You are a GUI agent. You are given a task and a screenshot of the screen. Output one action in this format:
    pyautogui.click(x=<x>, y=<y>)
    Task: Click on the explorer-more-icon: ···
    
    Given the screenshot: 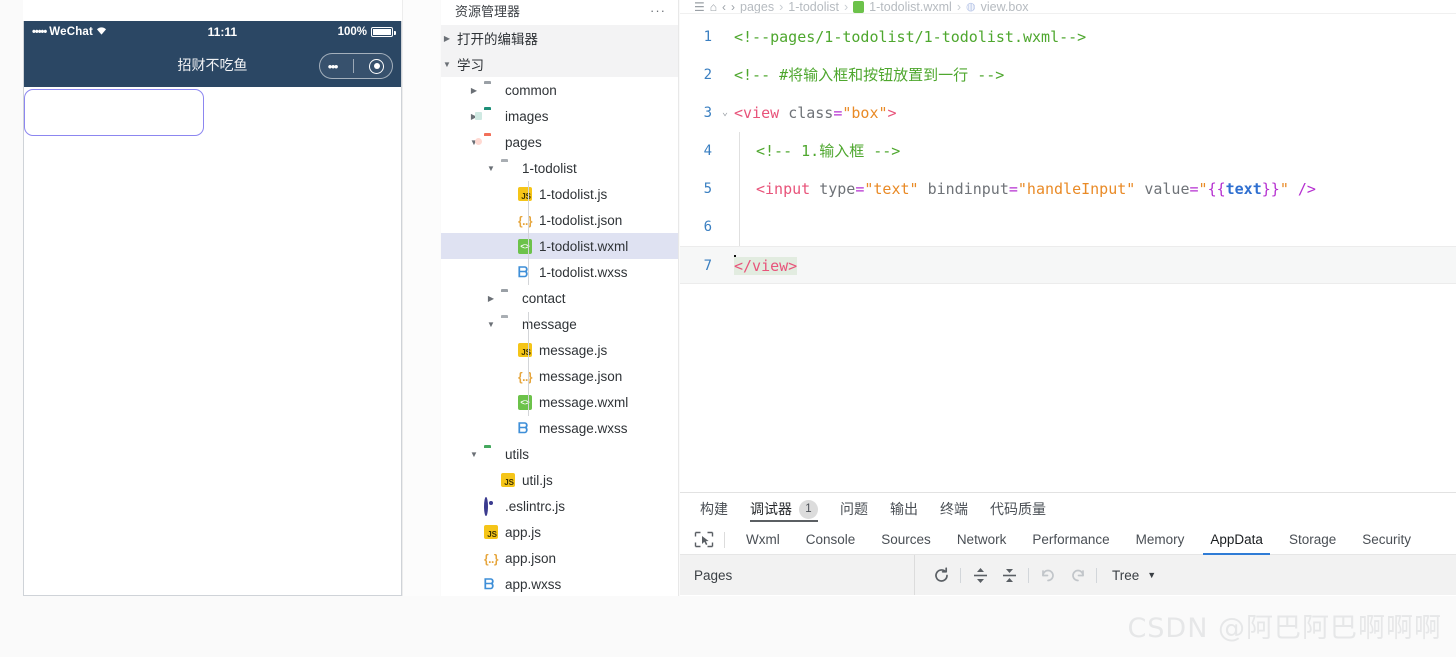 What is the action you would take?
    pyautogui.click(x=658, y=10)
    